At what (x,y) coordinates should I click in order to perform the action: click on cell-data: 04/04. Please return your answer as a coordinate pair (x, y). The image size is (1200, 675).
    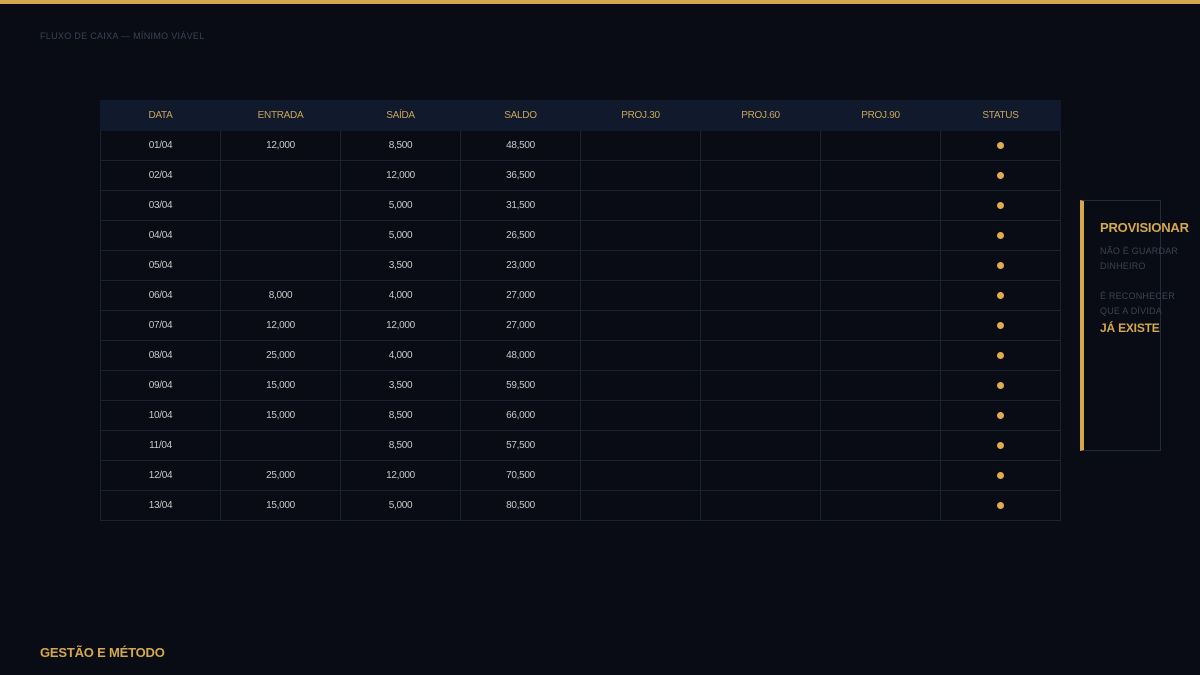
    Looking at the image, I should click on (160, 235).